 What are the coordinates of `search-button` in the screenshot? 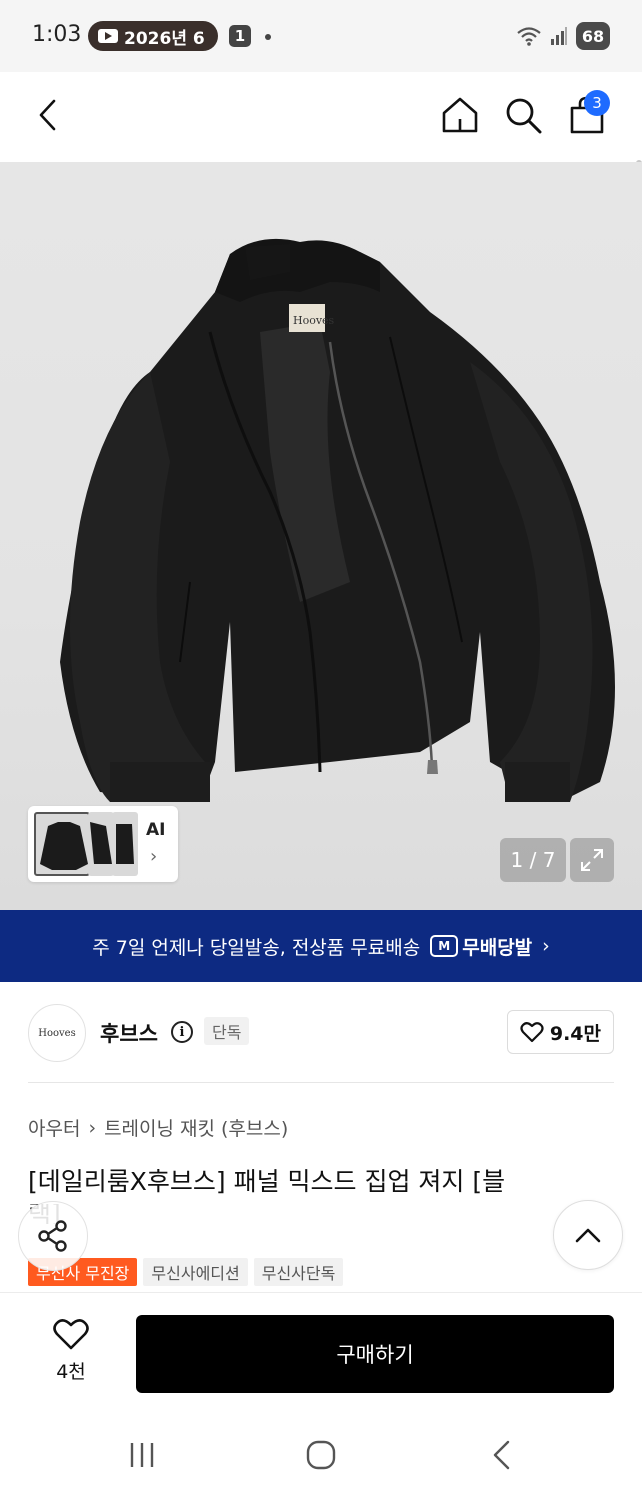 It's located at (523, 115).